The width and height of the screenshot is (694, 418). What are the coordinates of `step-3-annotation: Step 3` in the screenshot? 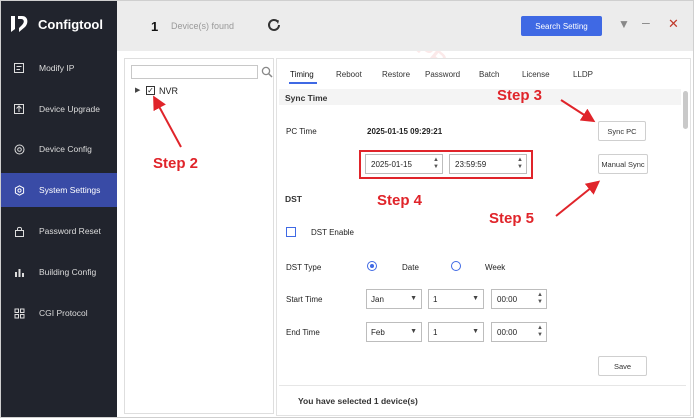 It's located at (520, 95).